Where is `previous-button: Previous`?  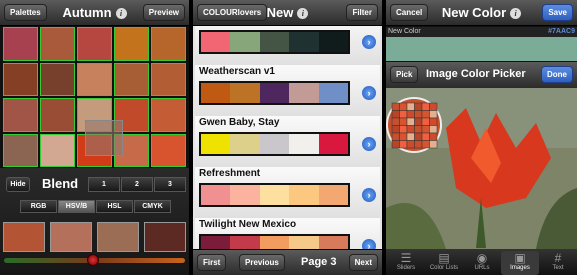
previous-button: Previous is located at coordinates (262, 262).